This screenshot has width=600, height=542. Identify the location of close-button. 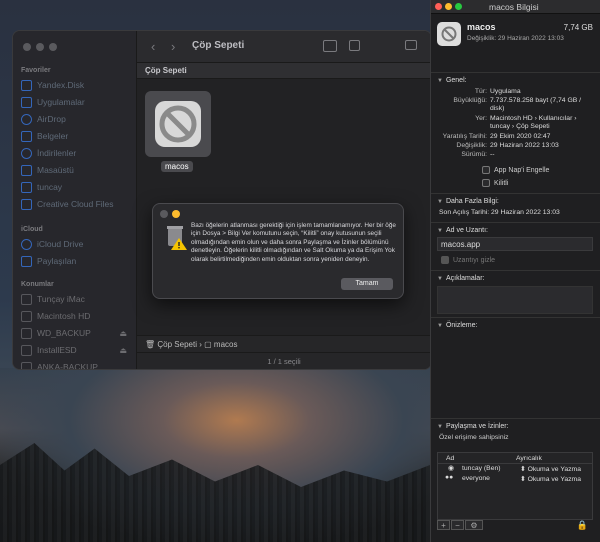
(27, 47).